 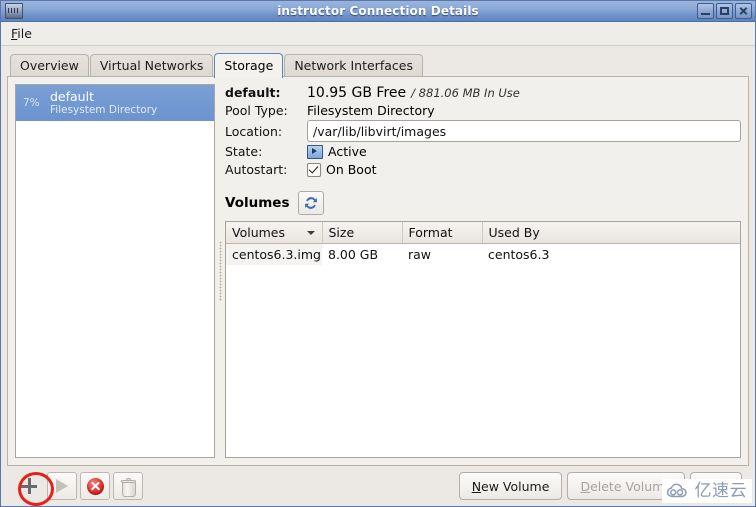 I want to click on title-bar: instructor Connection Details, so click(x=378, y=11).